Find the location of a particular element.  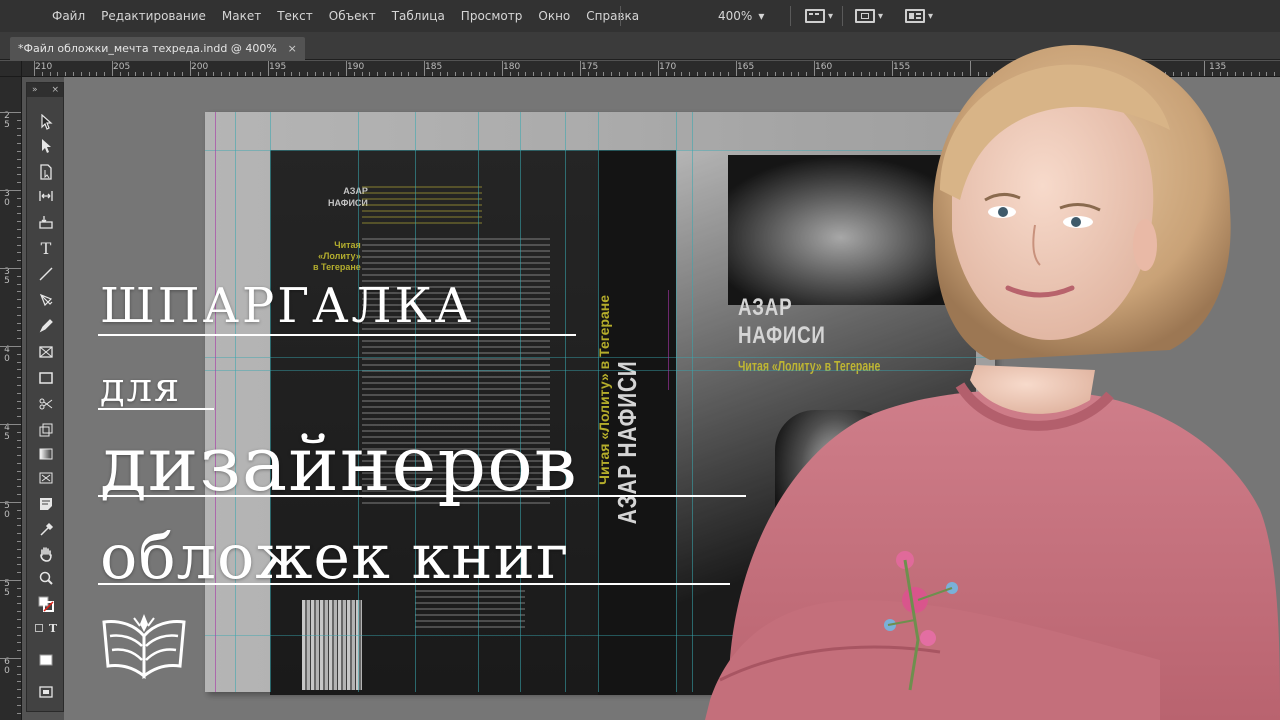

menu-file: Файл is located at coordinates (68, 16).